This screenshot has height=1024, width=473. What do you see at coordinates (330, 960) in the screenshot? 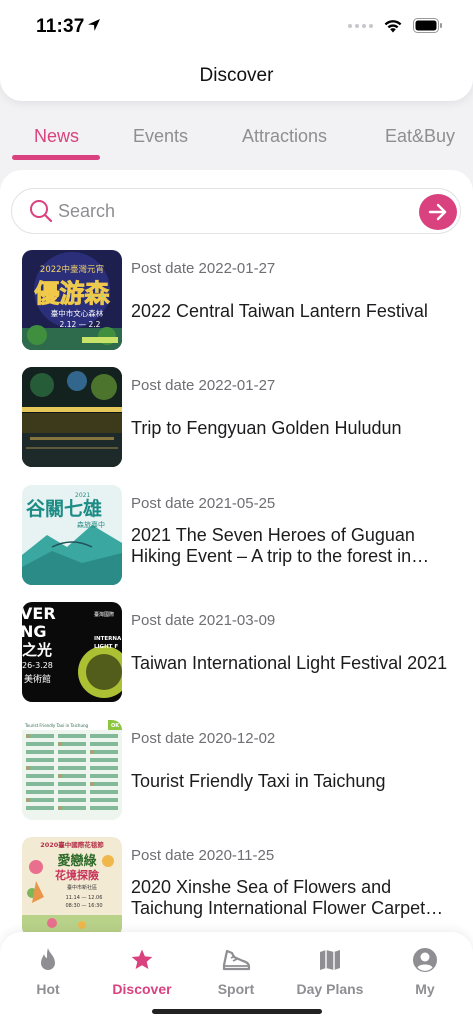
I see `map-icon` at bounding box center [330, 960].